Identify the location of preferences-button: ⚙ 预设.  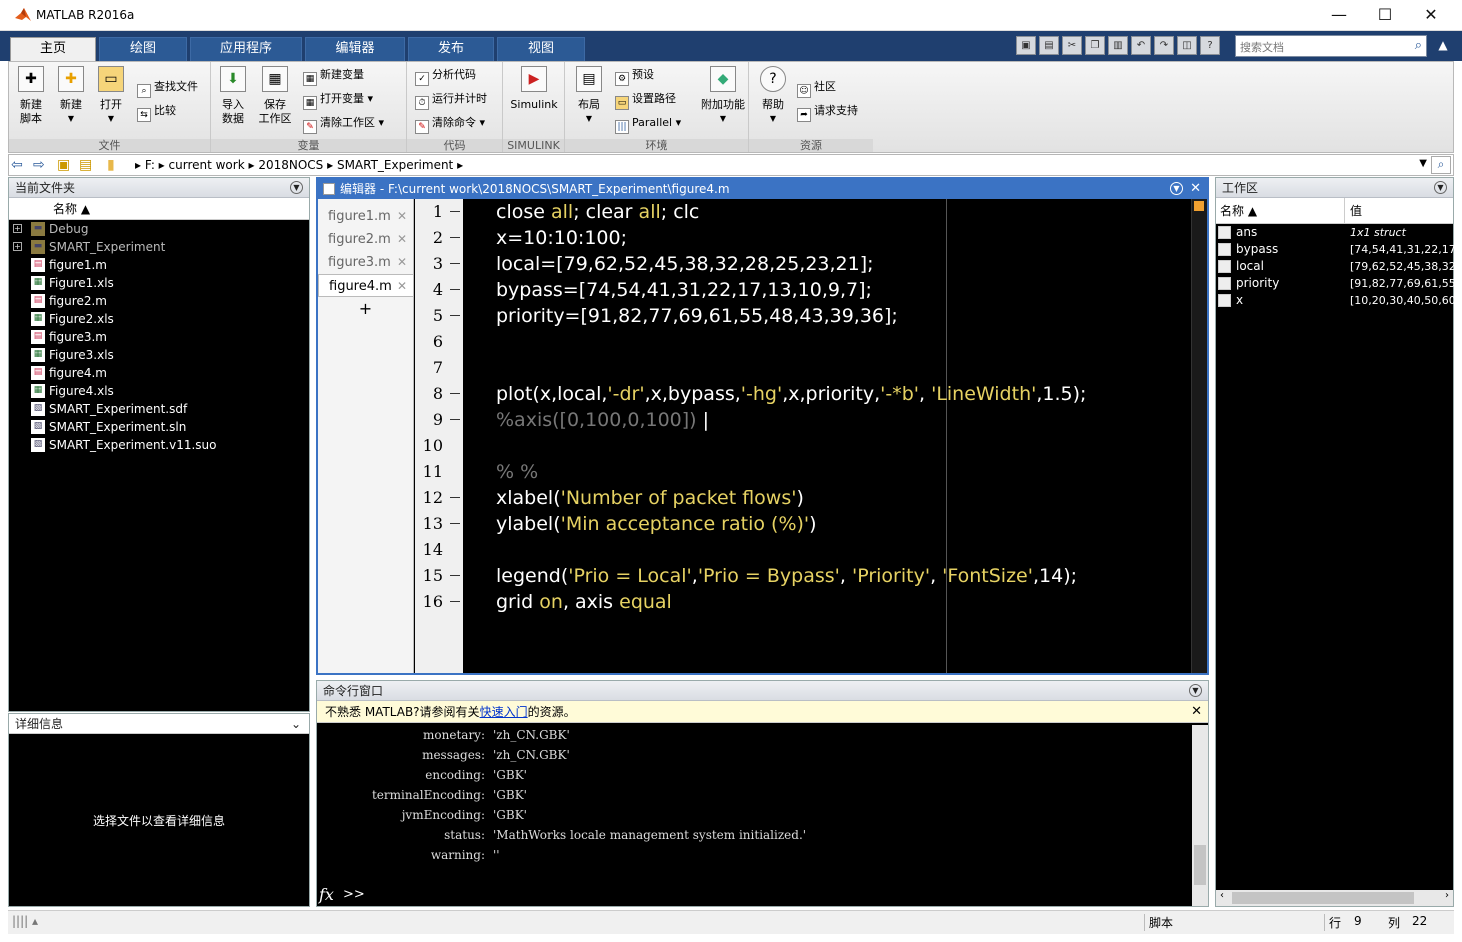
(634, 76).